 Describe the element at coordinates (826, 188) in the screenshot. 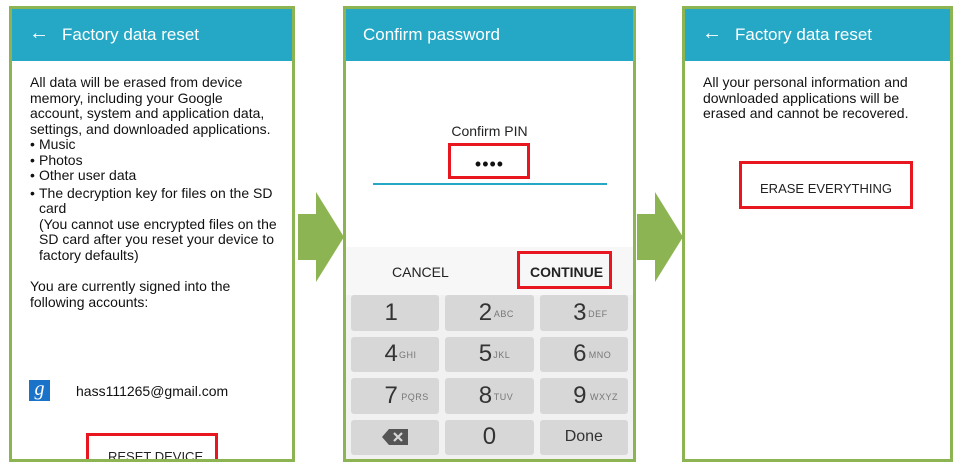

I see `erase-everything-button: ERASE EVERYTHING` at that location.